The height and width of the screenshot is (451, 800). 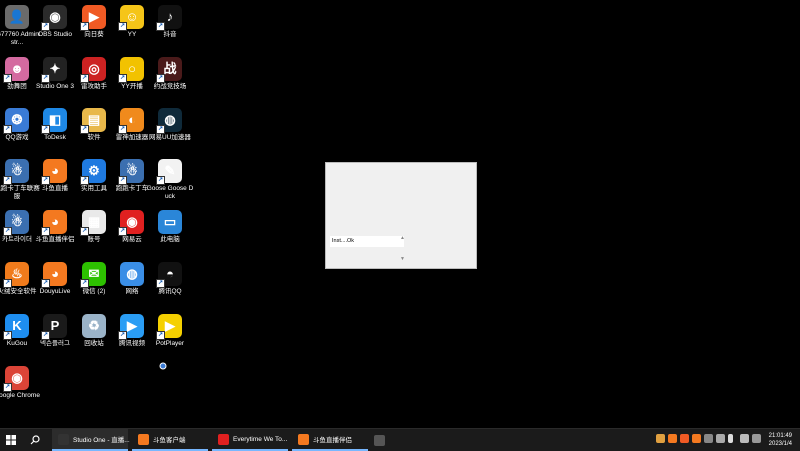 I want to click on netease-music-icon: ◉ ↗, so click(x=131, y=223).